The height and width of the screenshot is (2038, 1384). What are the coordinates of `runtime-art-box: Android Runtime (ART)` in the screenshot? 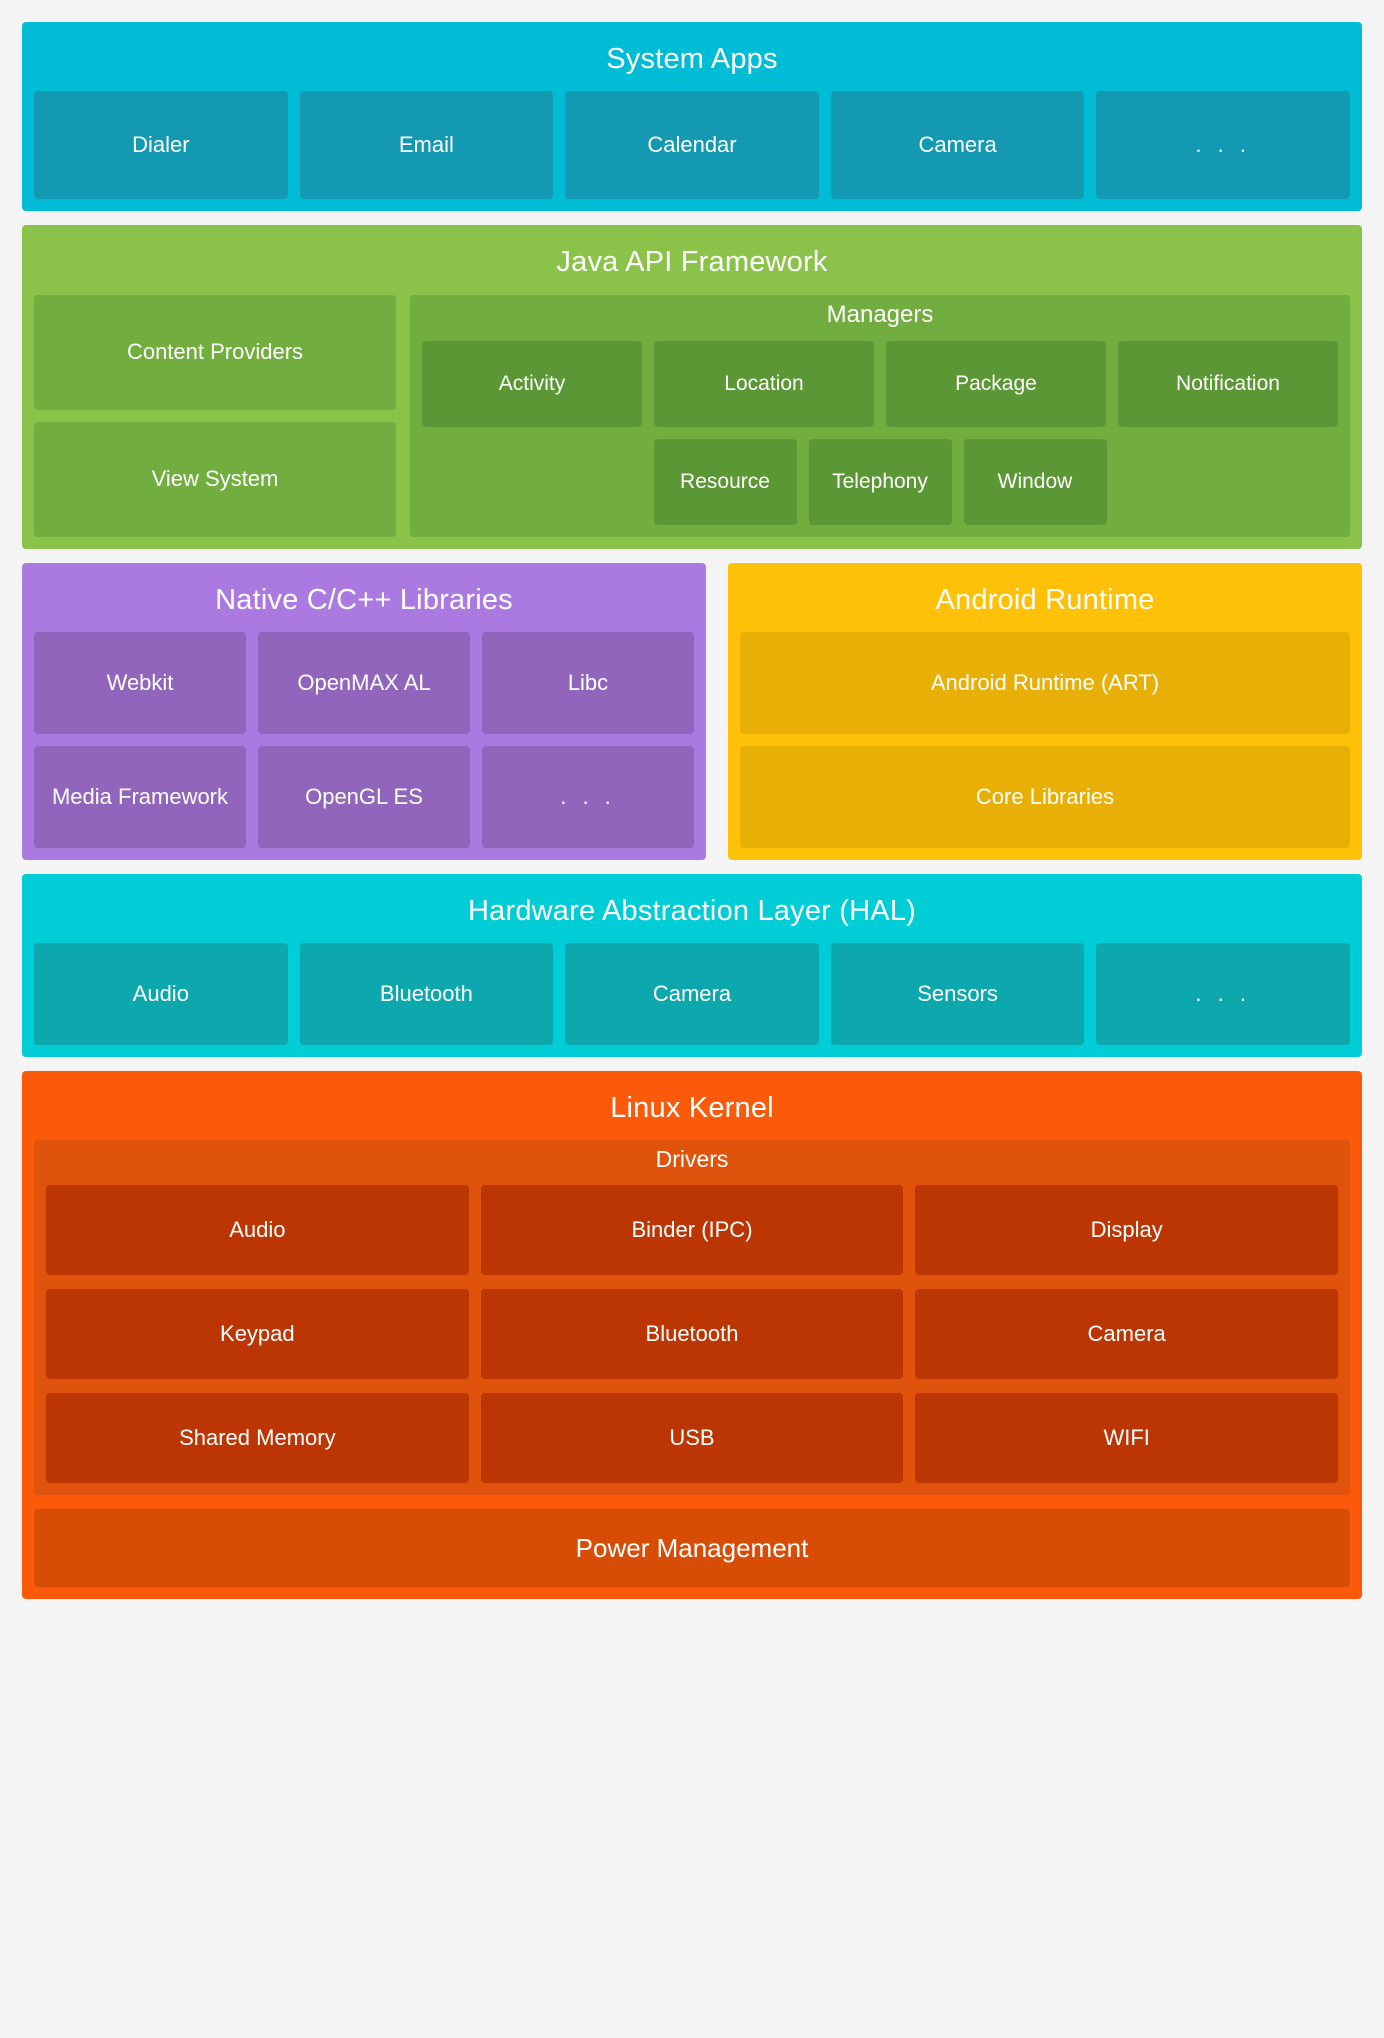 It's located at (1045, 682).